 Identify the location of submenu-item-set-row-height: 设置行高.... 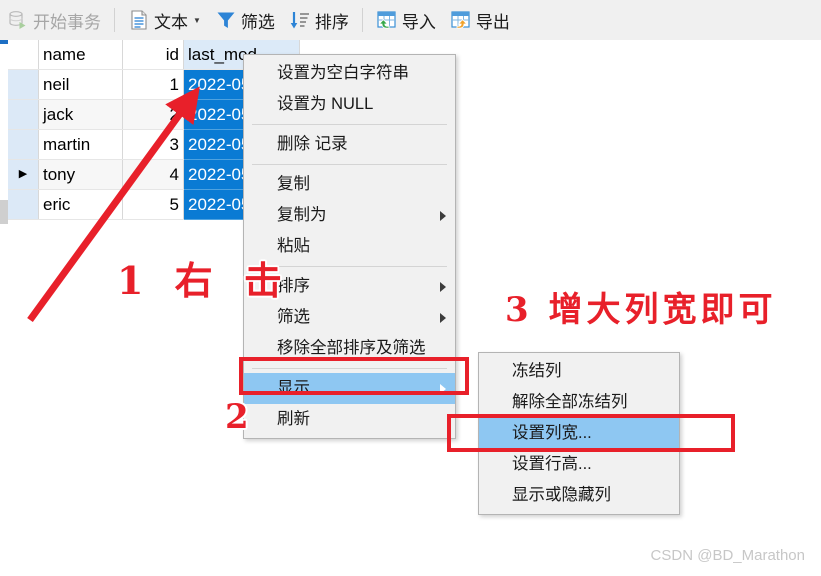
(579, 464).